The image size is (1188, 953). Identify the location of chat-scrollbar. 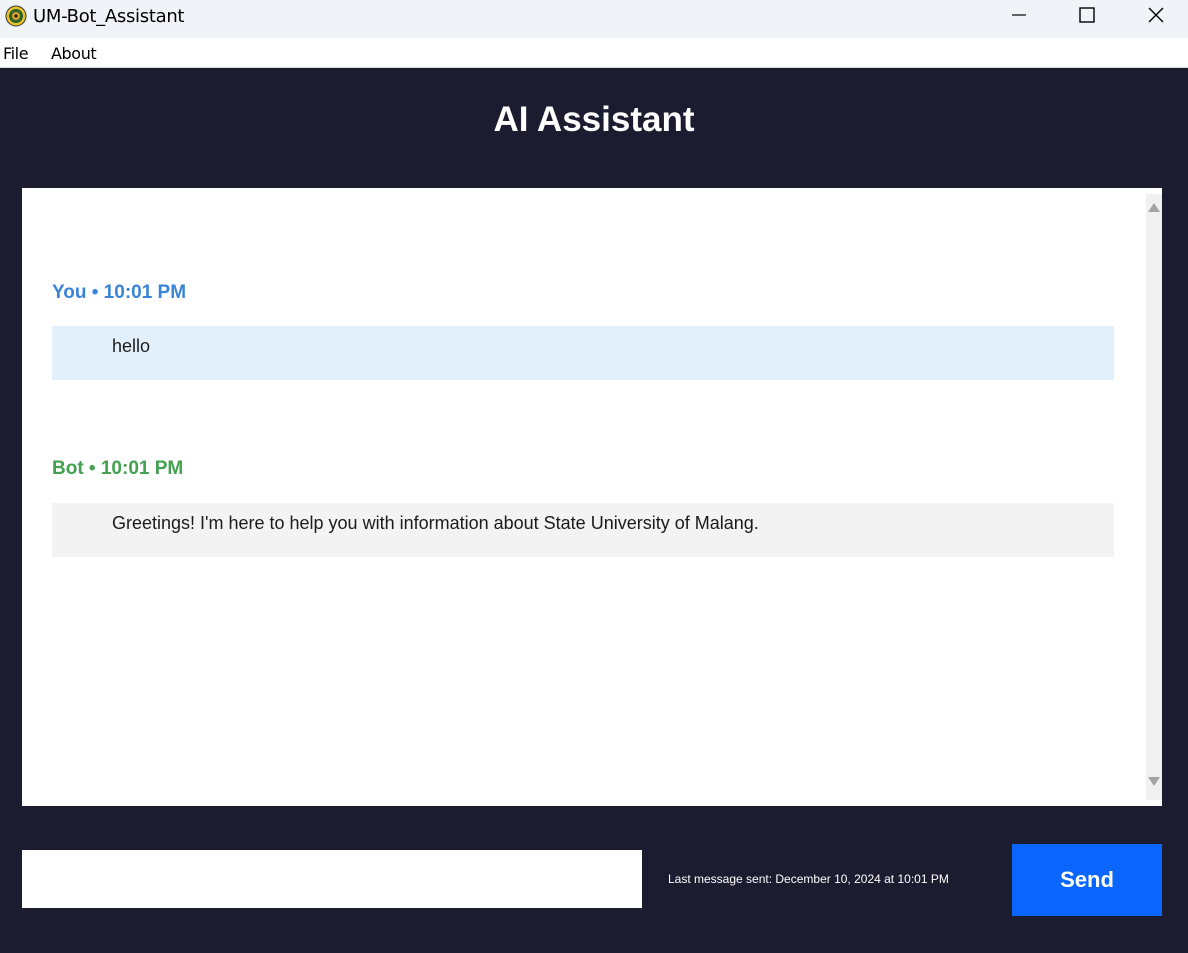
(1154, 497).